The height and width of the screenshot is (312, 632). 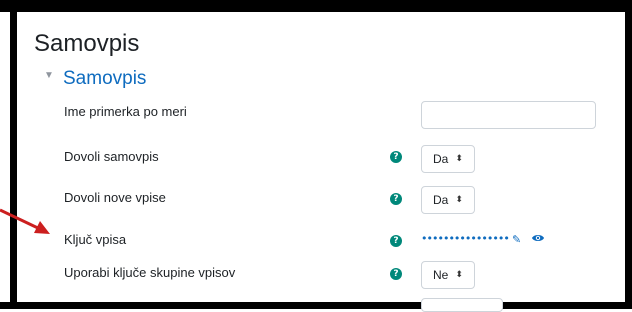 I want to click on enrolment-key-masked-value: ••••••••••••••••, so click(x=465, y=238).